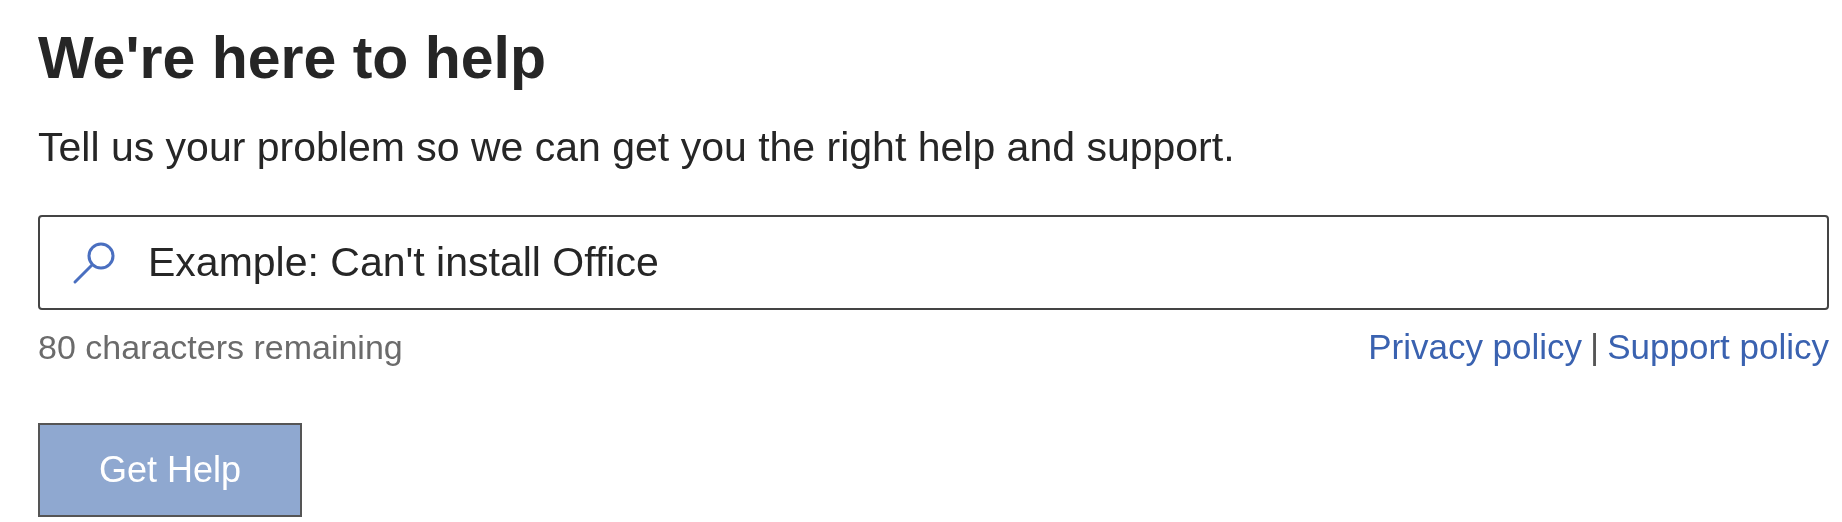 This screenshot has width=1842, height=522. What do you see at coordinates (1475, 347) in the screenshot?
I see `policy-link: Privacy policy` at bounding box center [1475, 347].